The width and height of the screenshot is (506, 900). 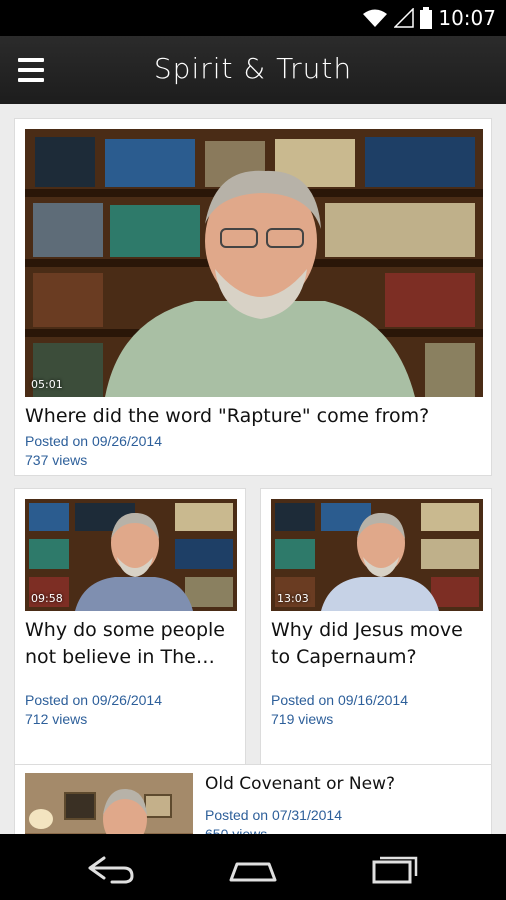 What do you see at coordinates (274, 815) in the screenshot?
I see `video-posted-date: Posted on 07/31/2014` at bounding box center [274, 815].